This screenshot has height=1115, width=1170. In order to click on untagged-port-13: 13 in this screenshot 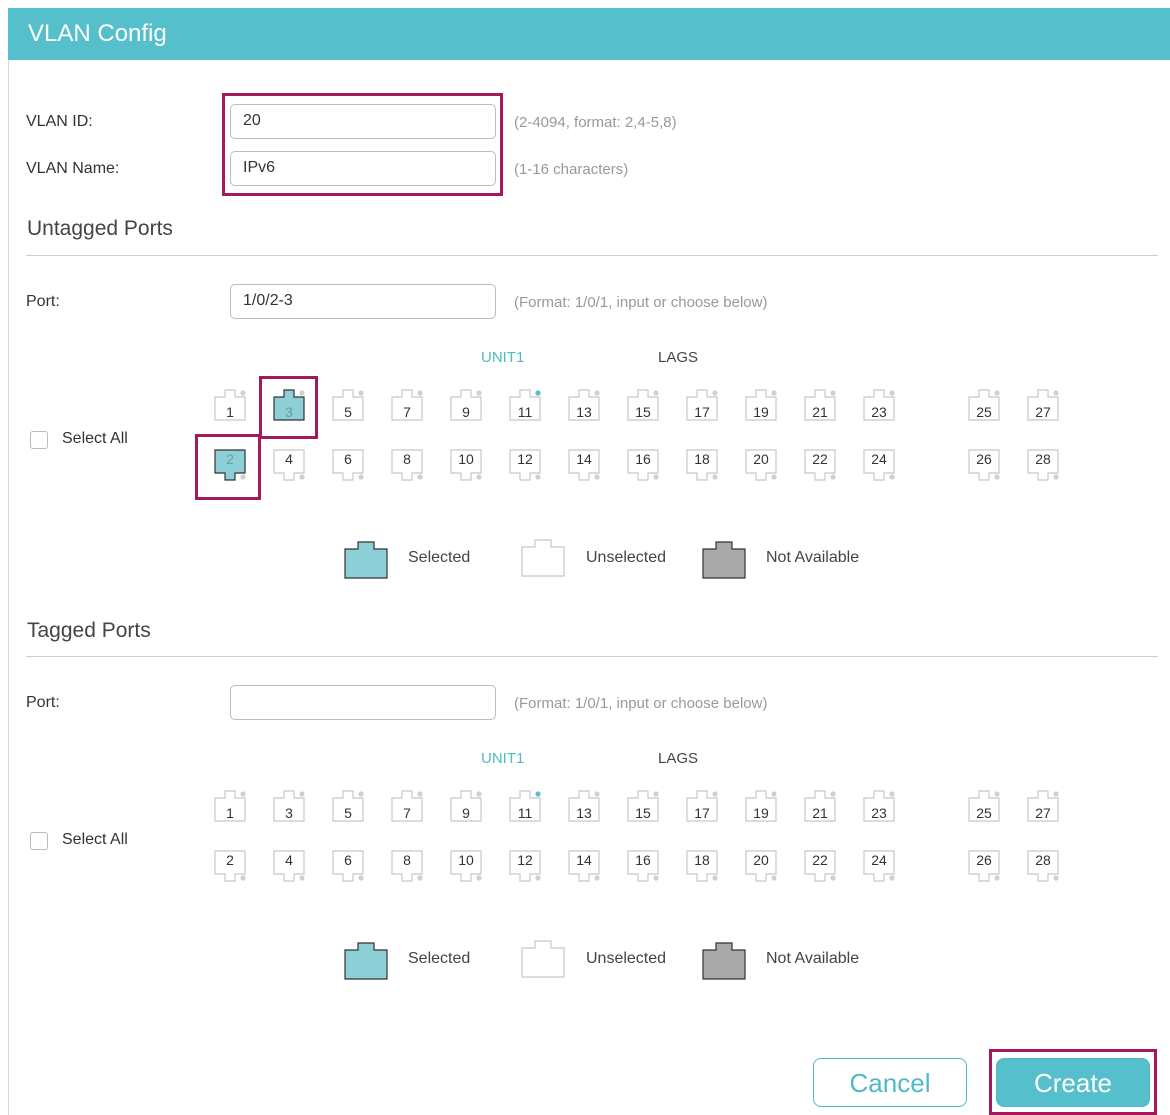, I will do `click(584, 405)`.